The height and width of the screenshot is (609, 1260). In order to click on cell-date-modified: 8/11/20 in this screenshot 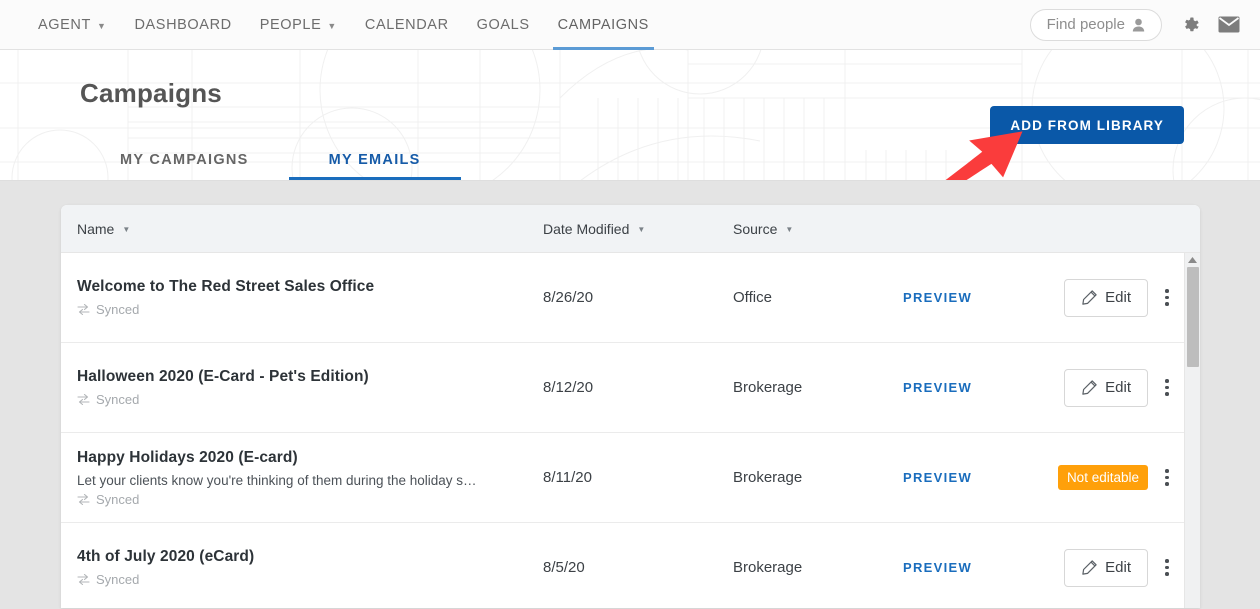, I will do `click(567, 477)`.